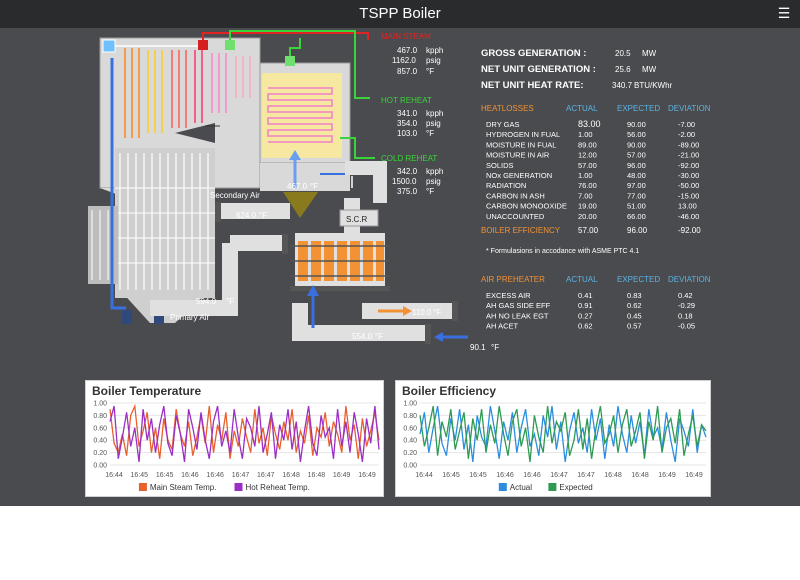 The image size is (800, 580). Describe the element at coordinates (685, 315) in the screenshot. I see `air-preheater-row-deviation: 0.18` at that location.